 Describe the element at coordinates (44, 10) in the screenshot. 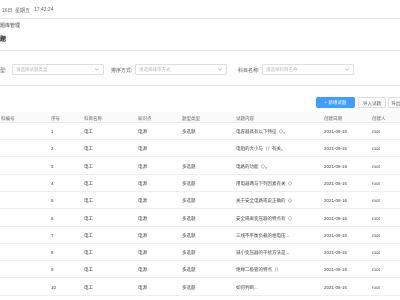

I see `current-time: 17:42:24` at that location.